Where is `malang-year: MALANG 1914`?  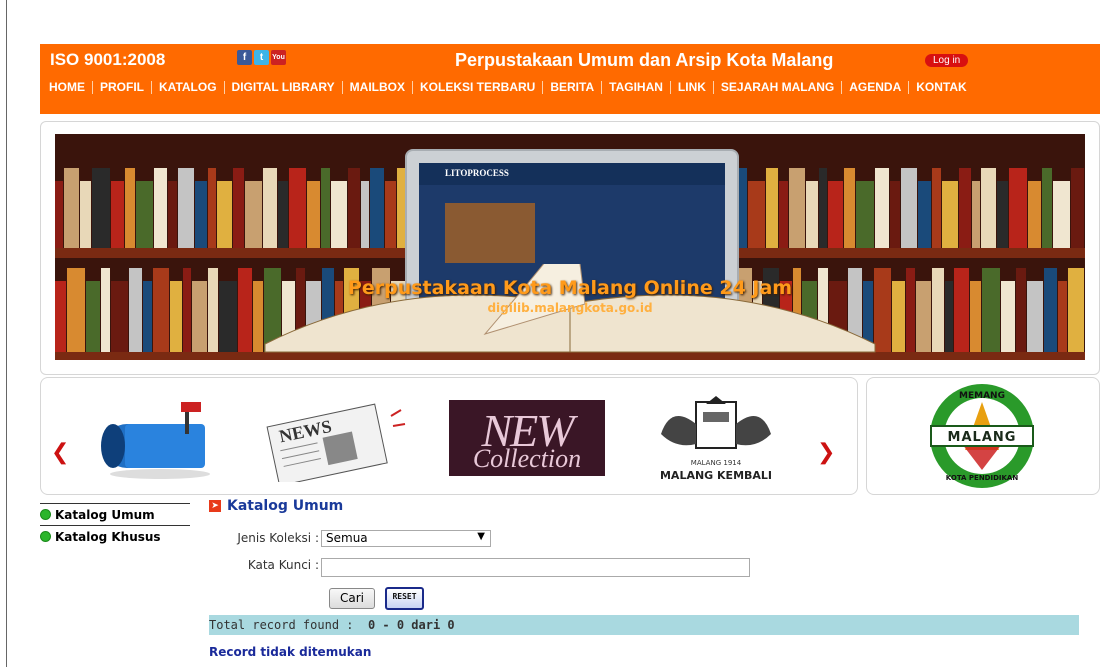 malang-year: MALANG 1914 is located at coordinates (716, 463).